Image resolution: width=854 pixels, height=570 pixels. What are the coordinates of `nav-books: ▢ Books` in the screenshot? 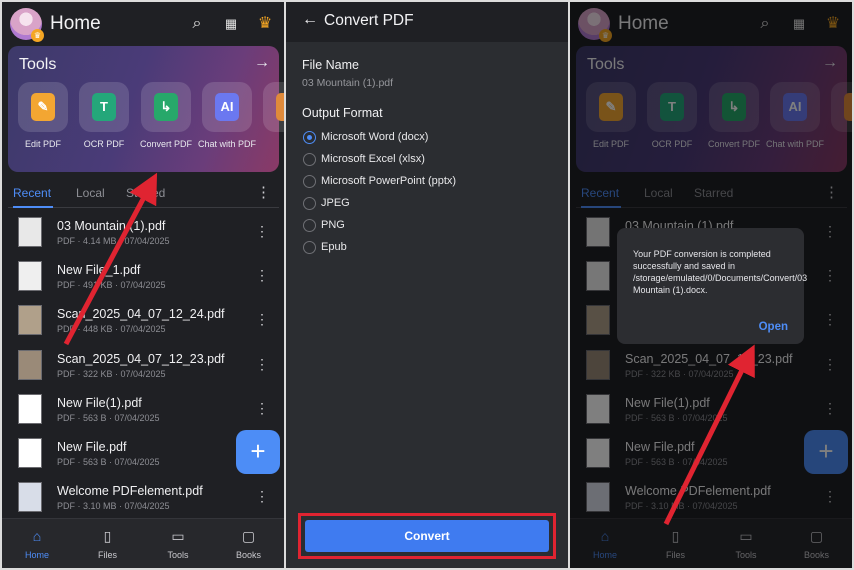 It's located at (249, 543).